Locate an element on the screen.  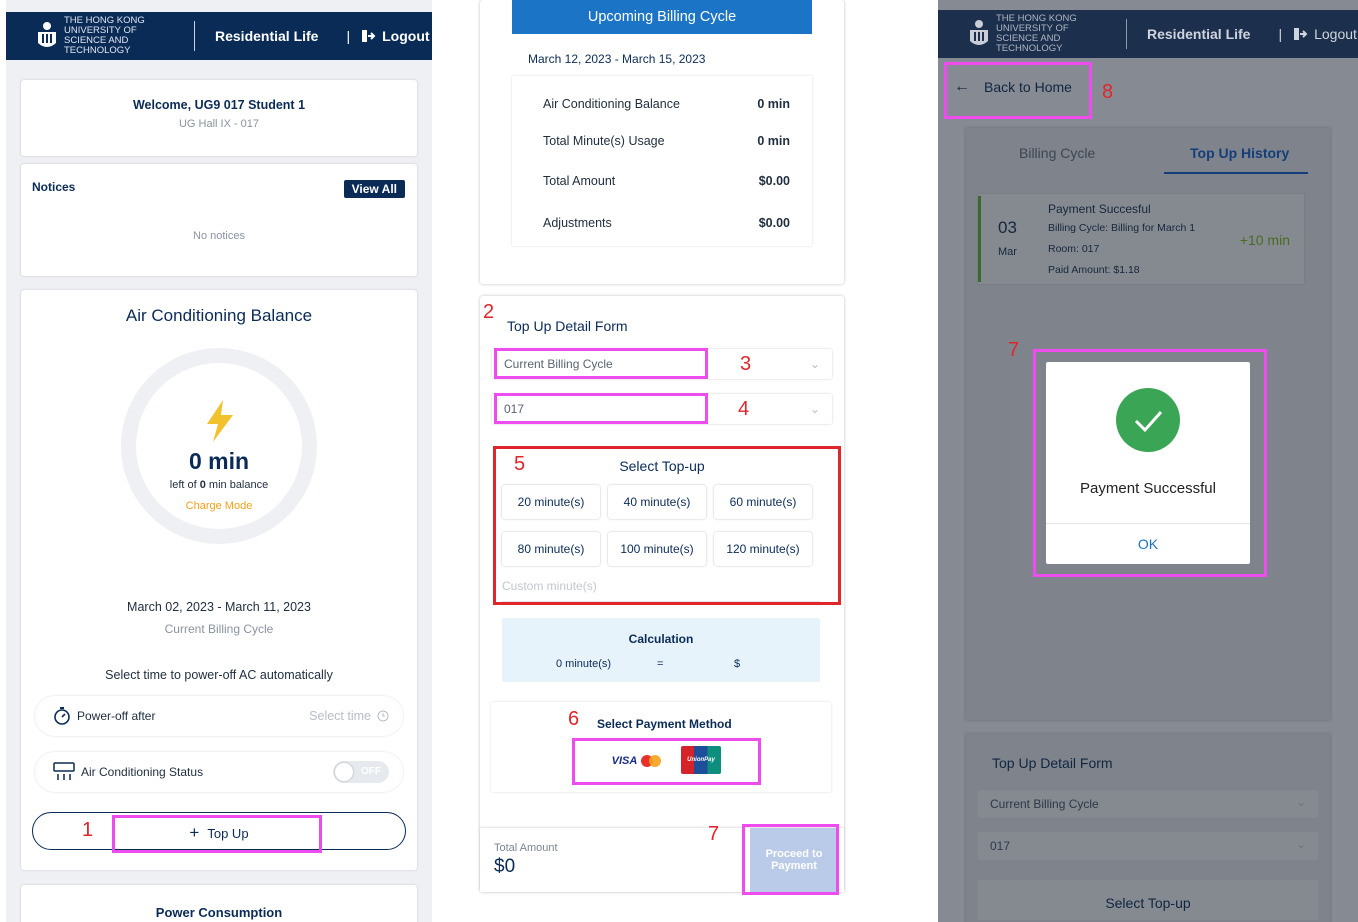
step-5-label: 5 is located at coordinates (520, 464).